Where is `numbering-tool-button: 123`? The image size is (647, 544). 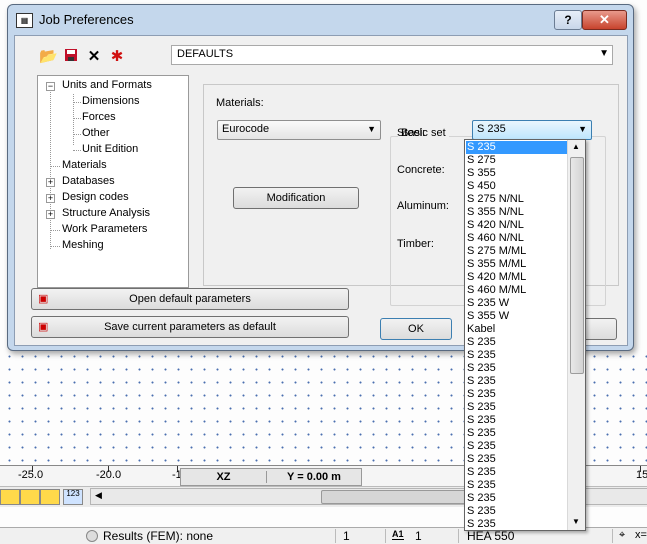 numbering-tool-button: 123 is located at coordinates (73, 497).